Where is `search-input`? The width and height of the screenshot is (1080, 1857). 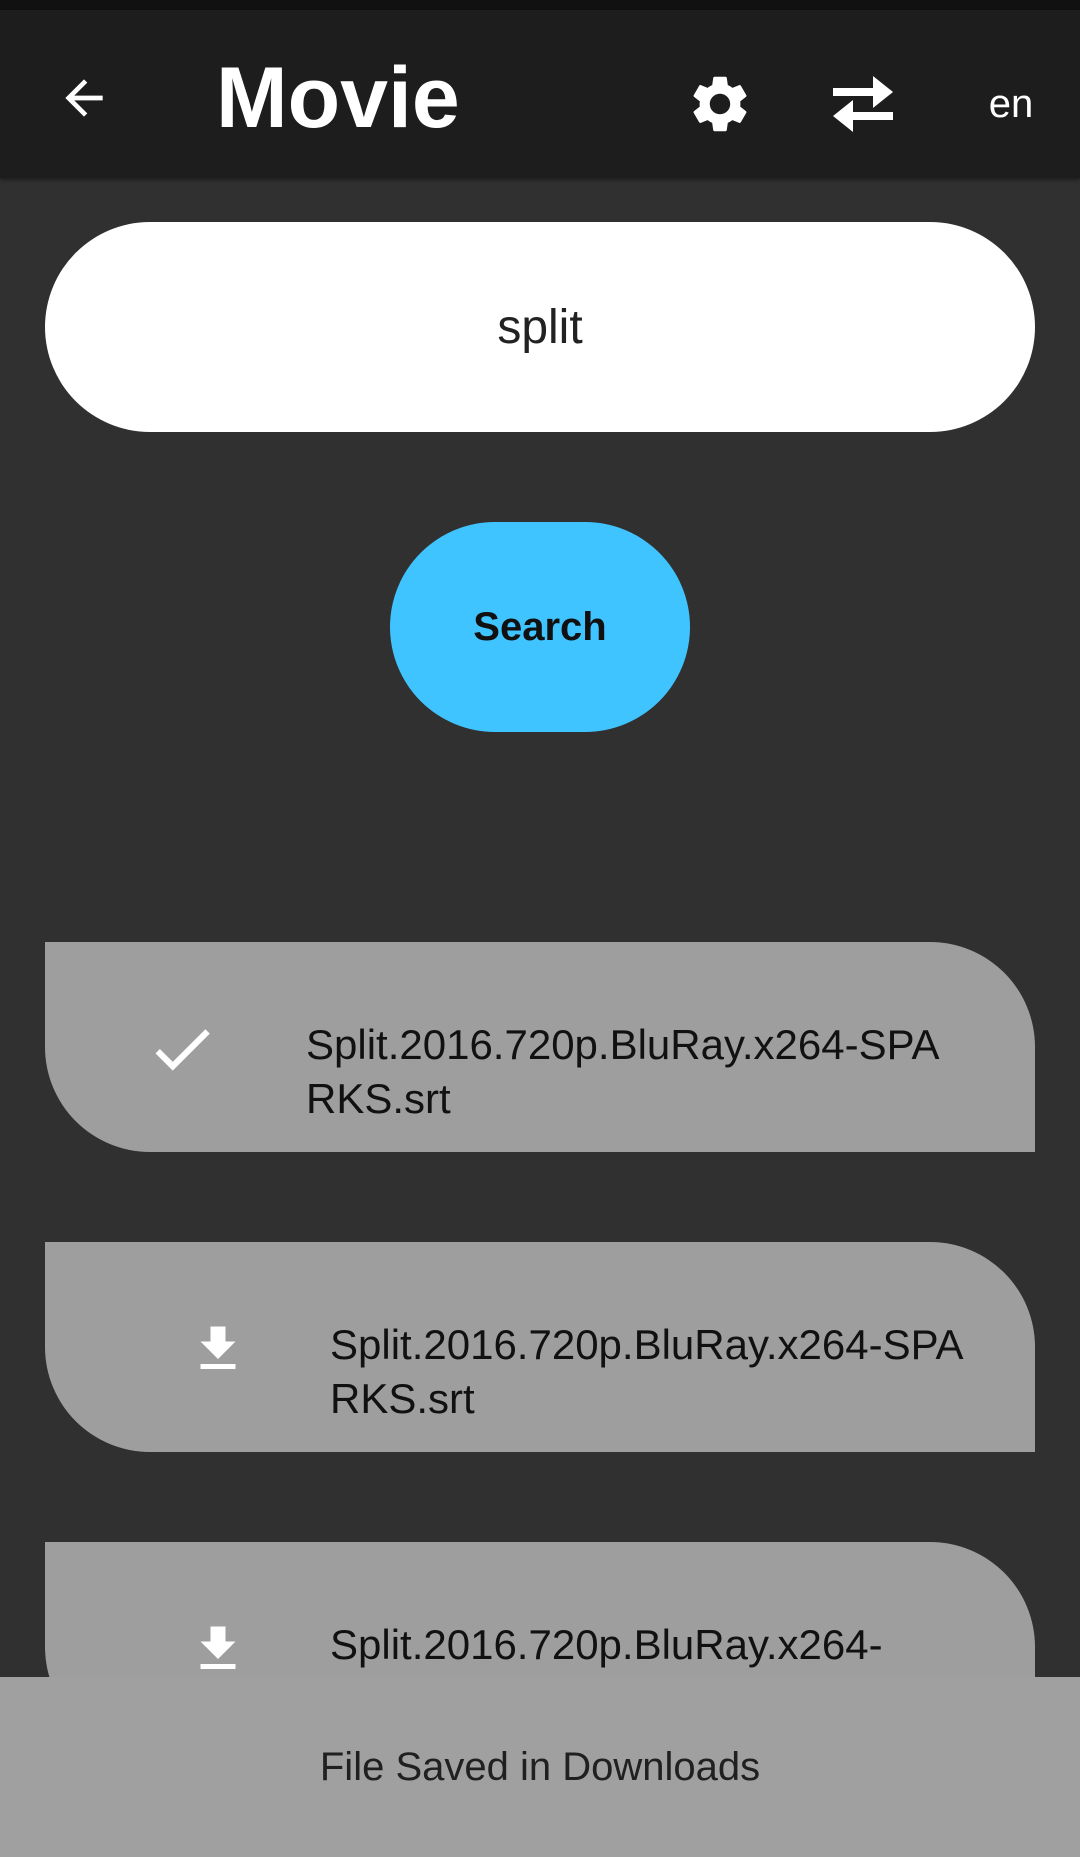
search-input is located at coordinates (540, 327).